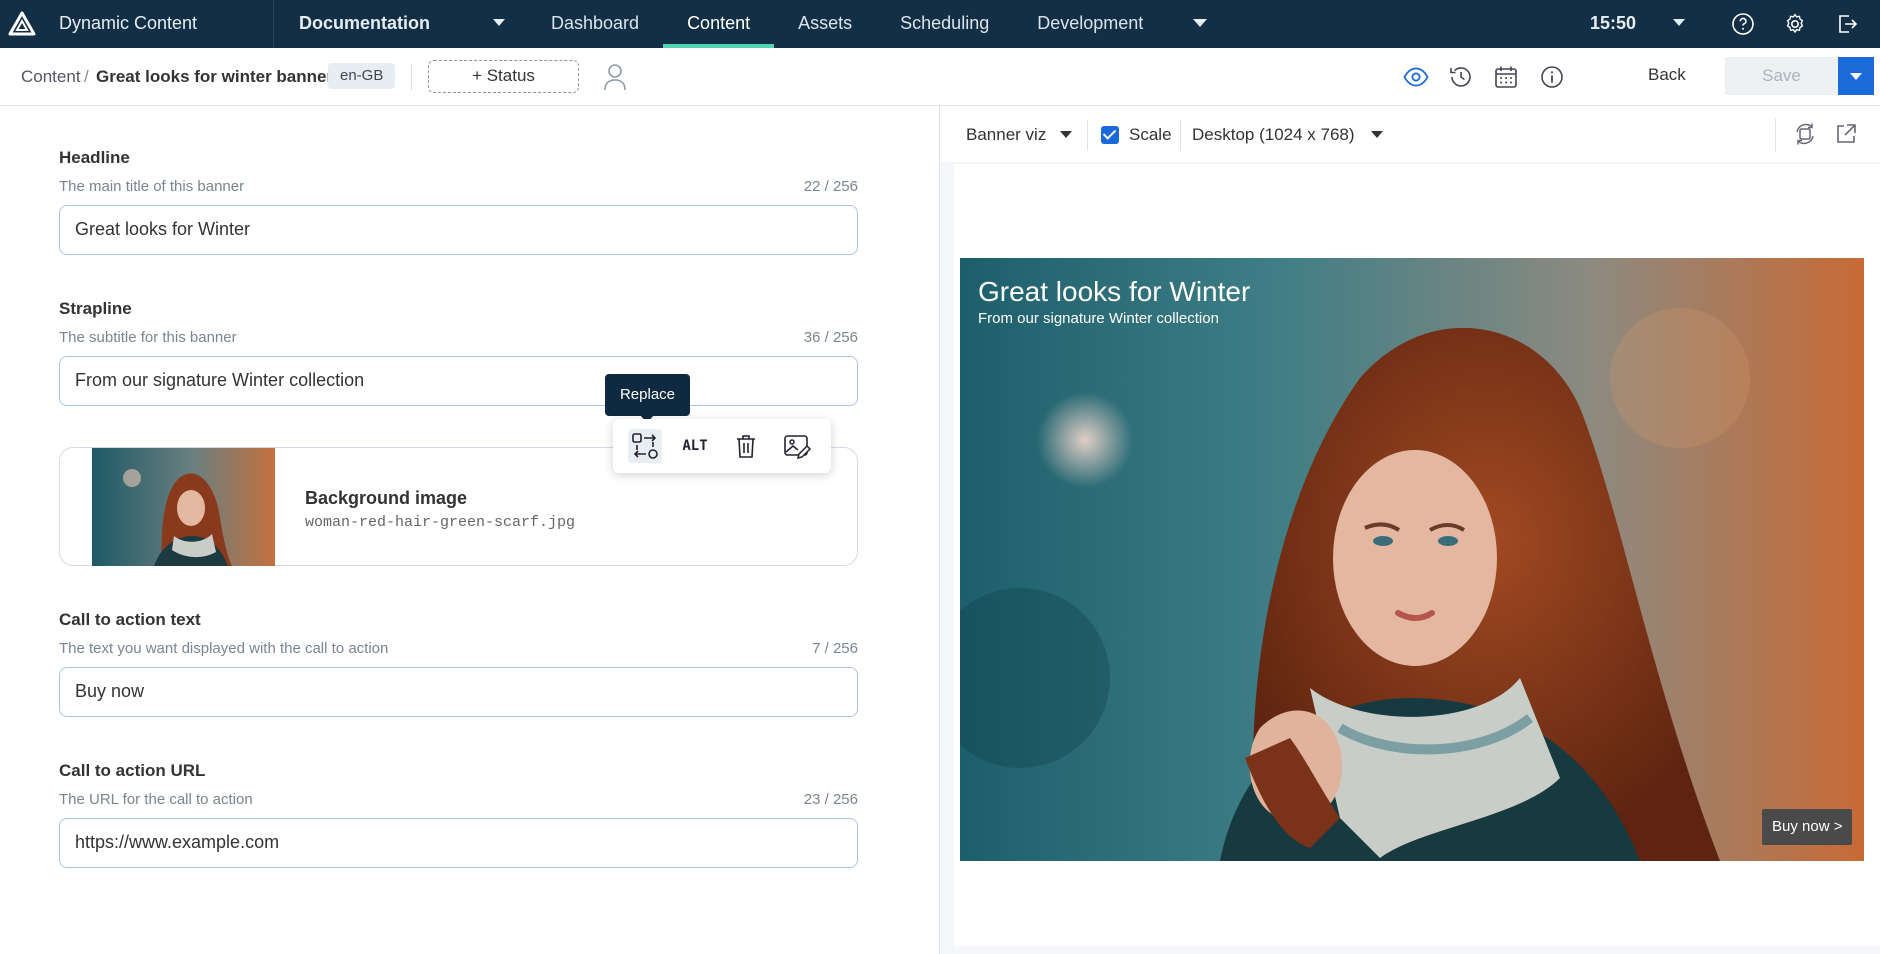 The height and width of the screenshot is (954, 1880). What do you see at coordinates (719, 24) in the screenshot?
I see `tab-content: Content` at bounding box center [719, 24].